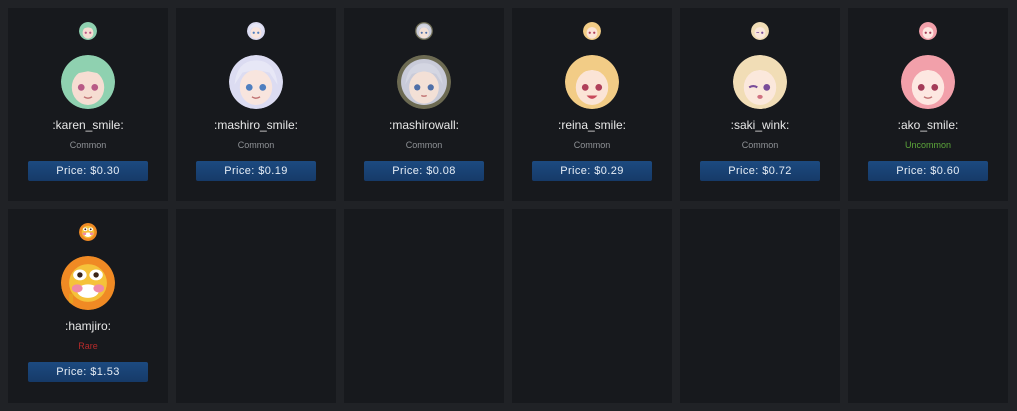  Describe the element at coordinates (760, 125) in the screenshot. I see `emoticon-name: :saki_wink:` at that location.